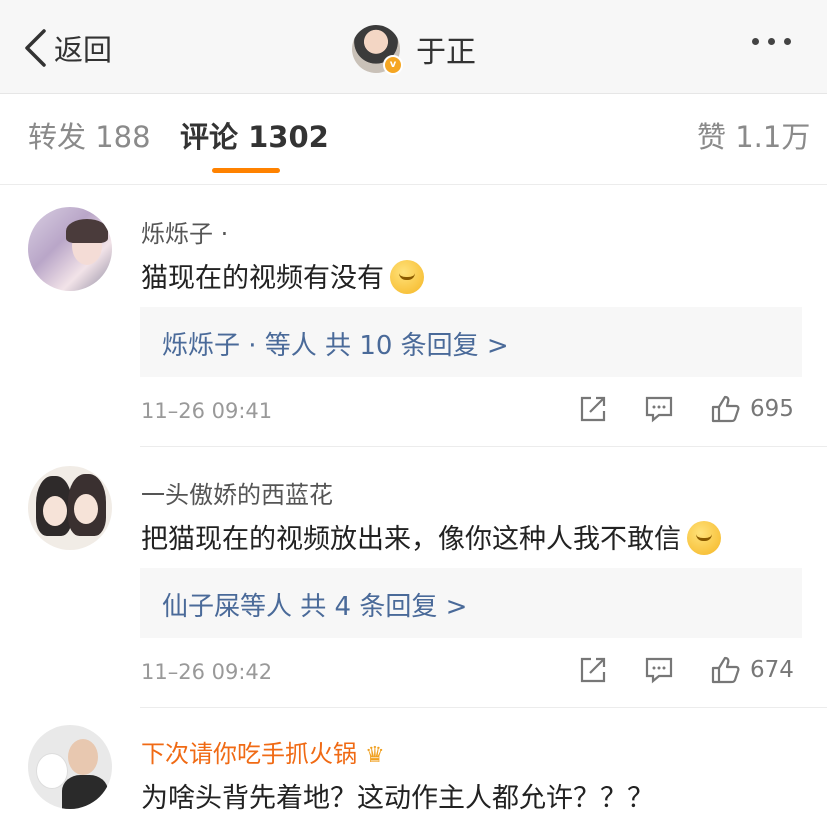 The width and height of the screenshot is (827, 829). Describe the element at coordinates (413, 139) in the screenshot. I see `tab-bar: 转发 188 评论 1302 赞 1.1万` at that location.